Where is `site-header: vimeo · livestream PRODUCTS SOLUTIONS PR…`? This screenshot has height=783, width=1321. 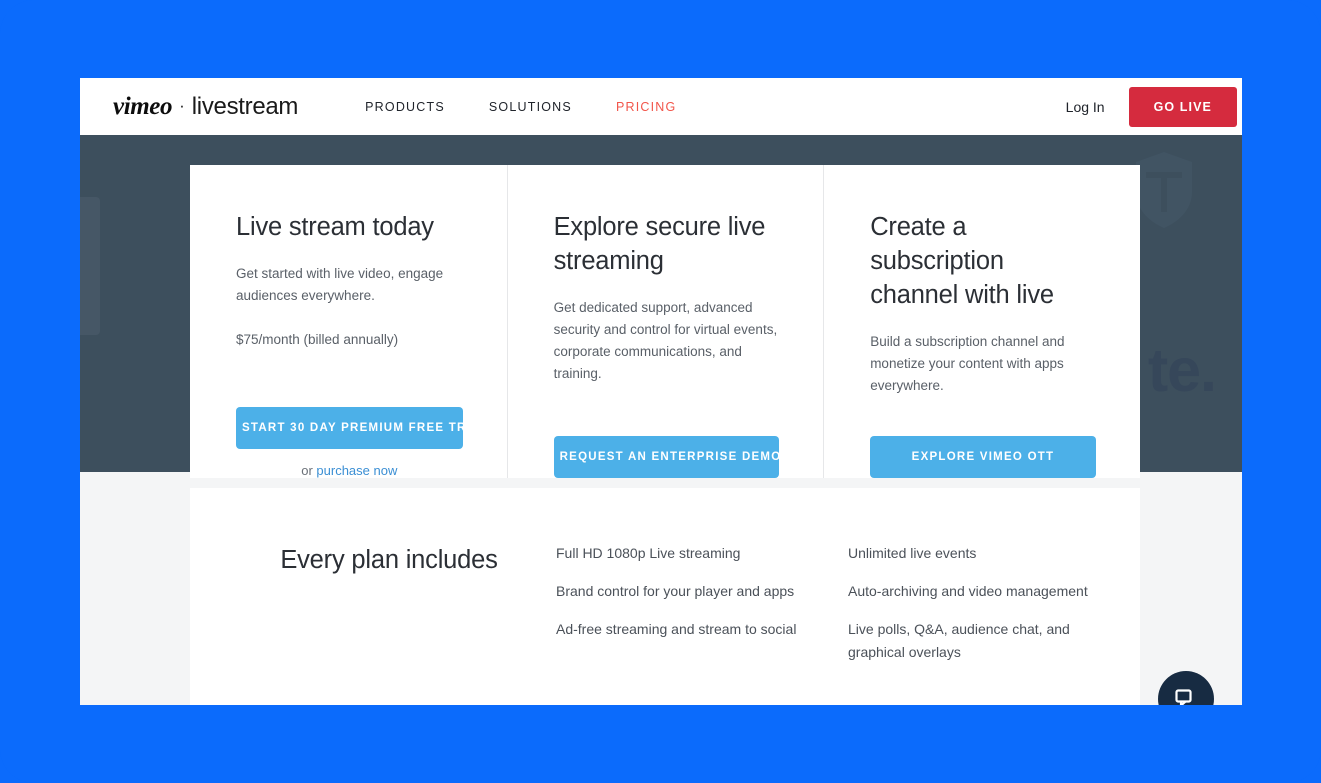
site-header: vimeo · livestream PRODUCTS SOLUTIONS PR… is located at coordinates (661, 106).